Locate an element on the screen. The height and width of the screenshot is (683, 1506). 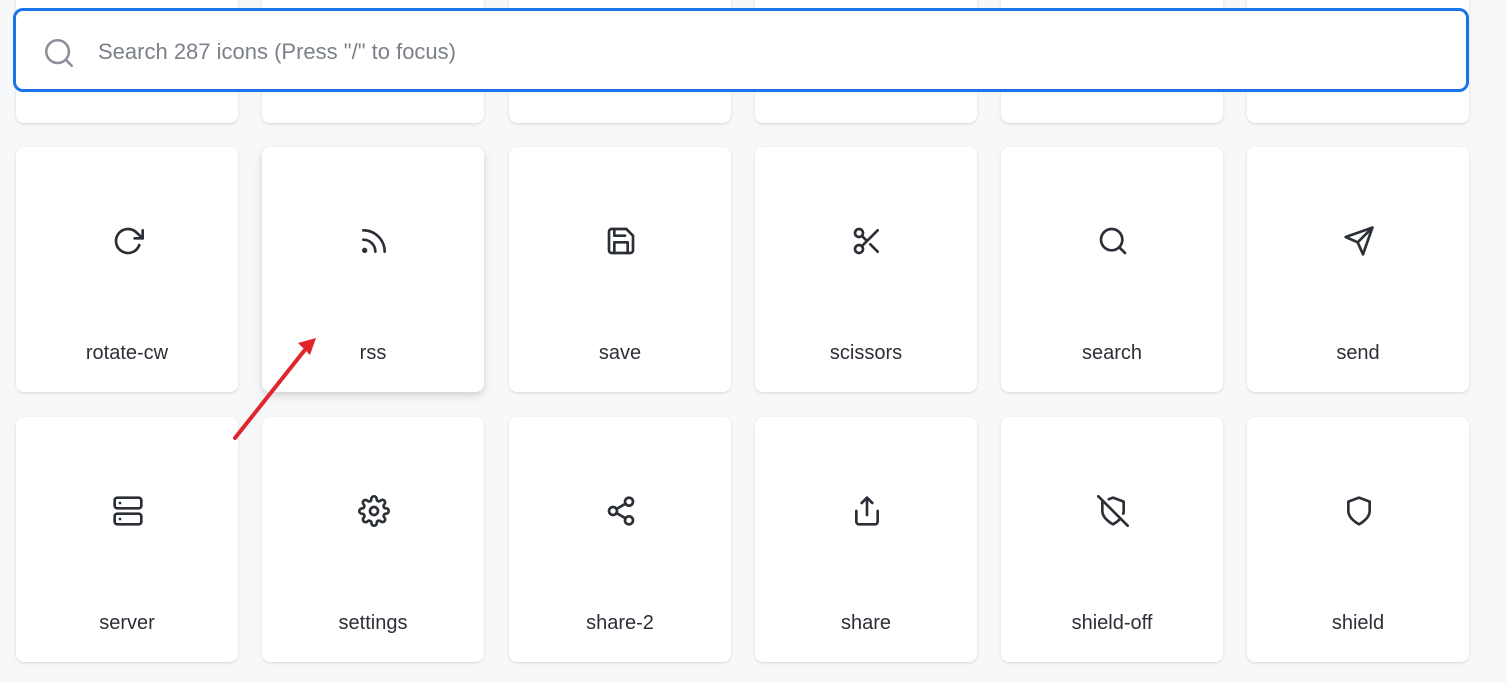
share-icon is located at coordinates (867, 511).